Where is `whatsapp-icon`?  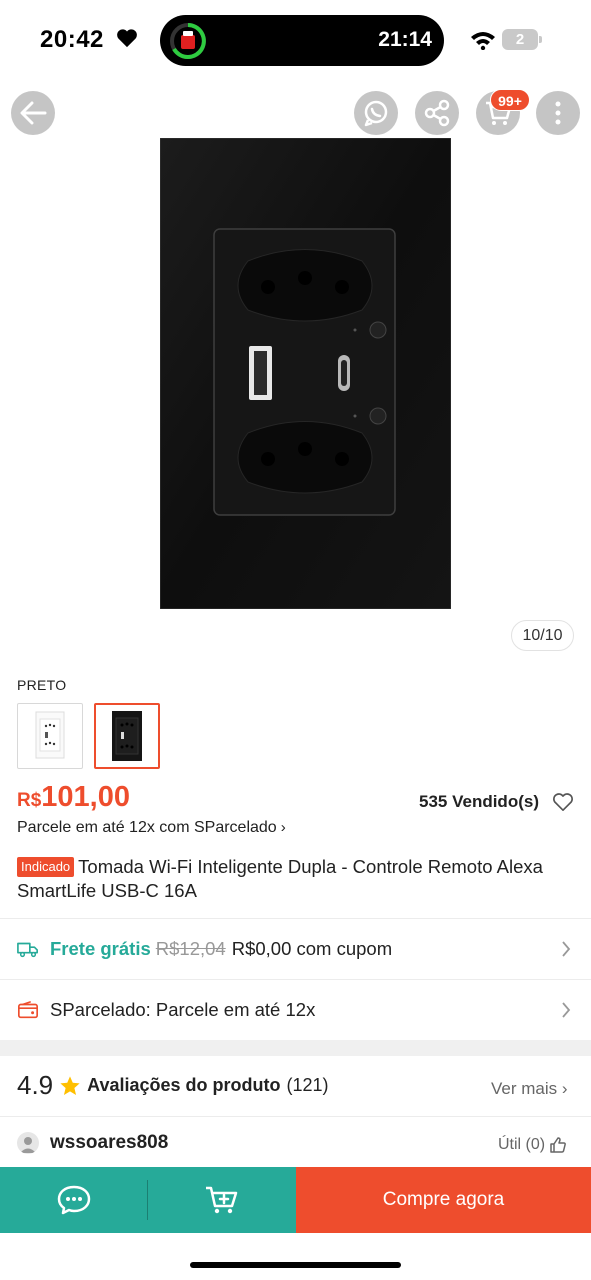 whatsapp-icon is located at coordinates (376, 113).